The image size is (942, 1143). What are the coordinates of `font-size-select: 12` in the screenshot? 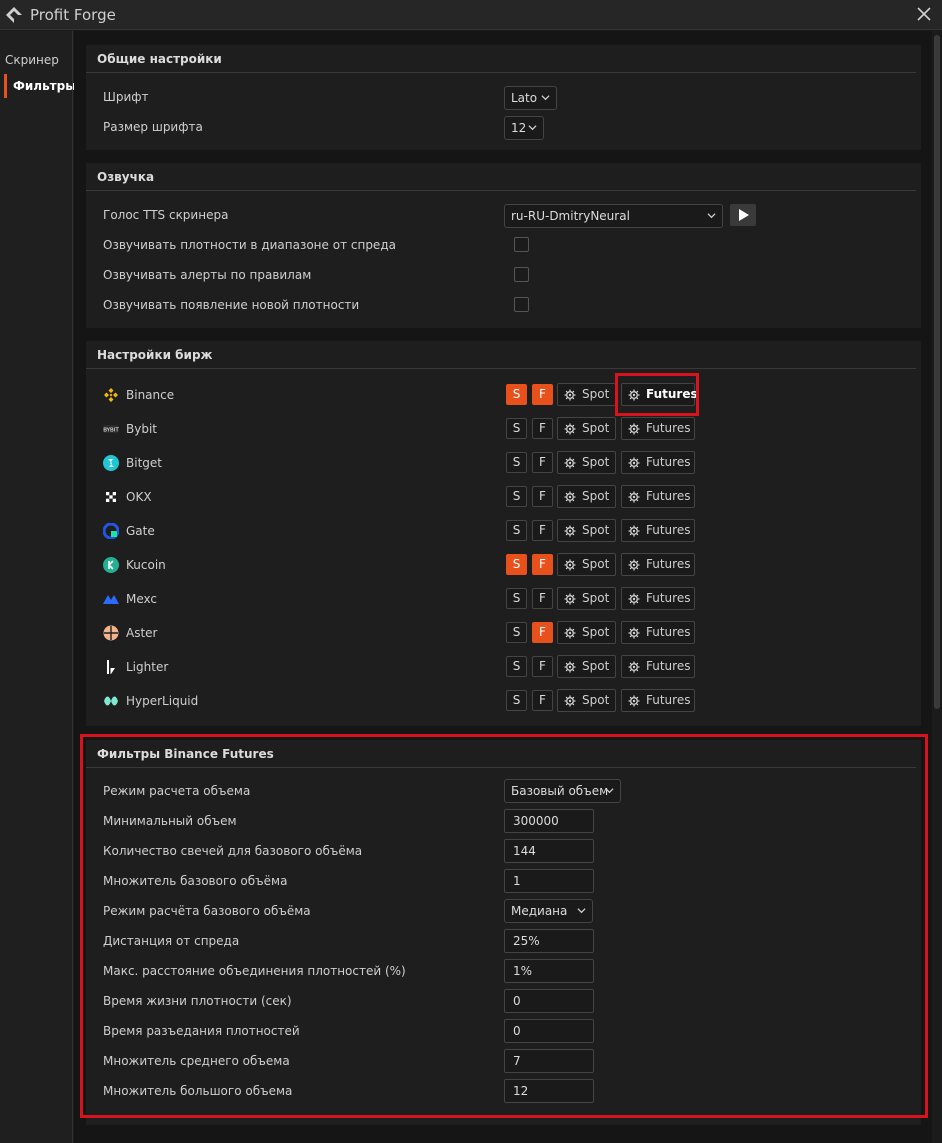 It's located at (524, 128).